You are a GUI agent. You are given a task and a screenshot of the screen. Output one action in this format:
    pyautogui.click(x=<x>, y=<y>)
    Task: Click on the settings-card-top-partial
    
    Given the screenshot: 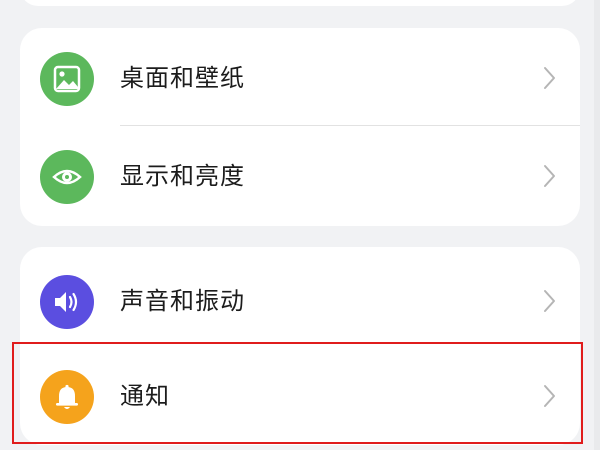 What is the action you would take?
    pyautogui.click(x=300, y=3)
    